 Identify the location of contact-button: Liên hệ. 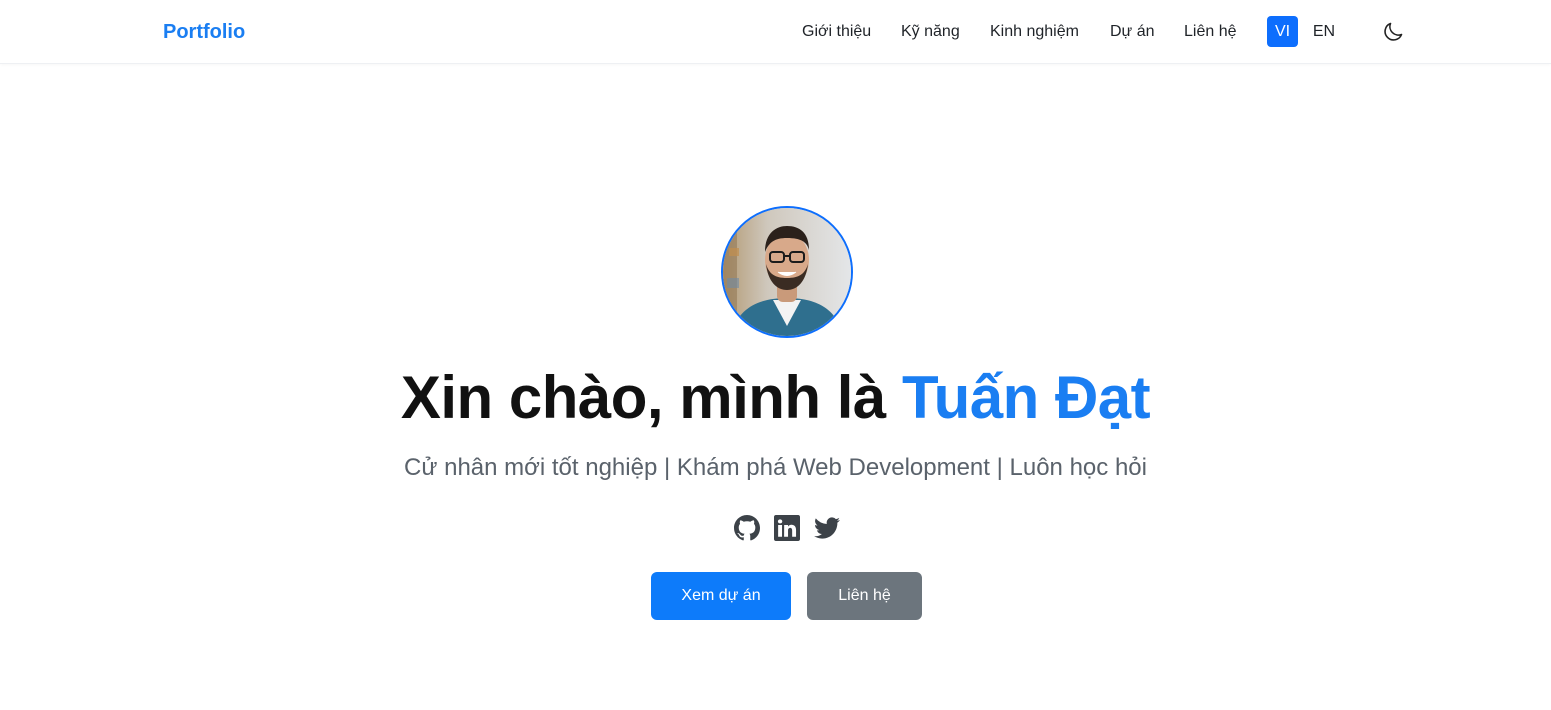
(864, 596).